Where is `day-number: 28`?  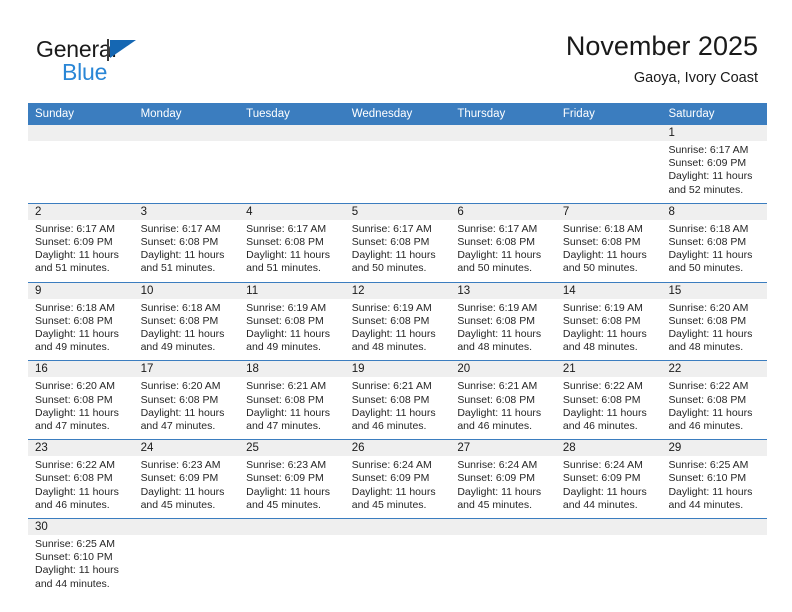 day-number: 28 is located at coordinates (609, 448).